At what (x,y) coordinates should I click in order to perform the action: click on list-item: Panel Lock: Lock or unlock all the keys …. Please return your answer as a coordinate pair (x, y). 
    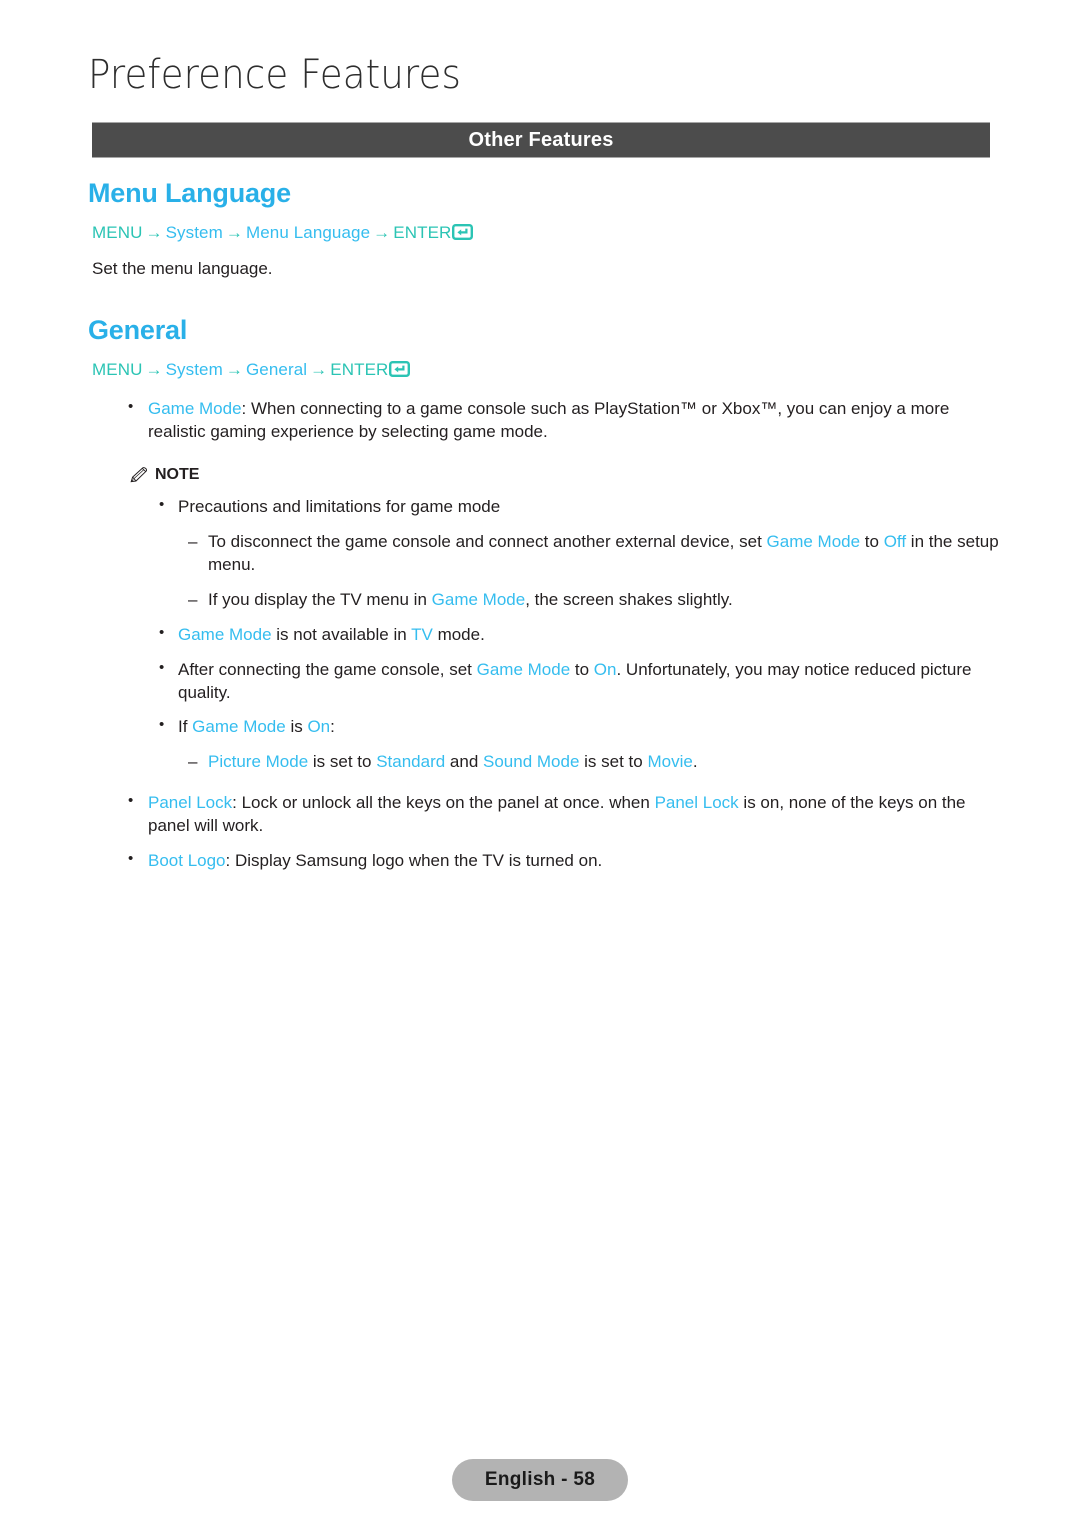
    Looking at the image, I should click on (564, 814).